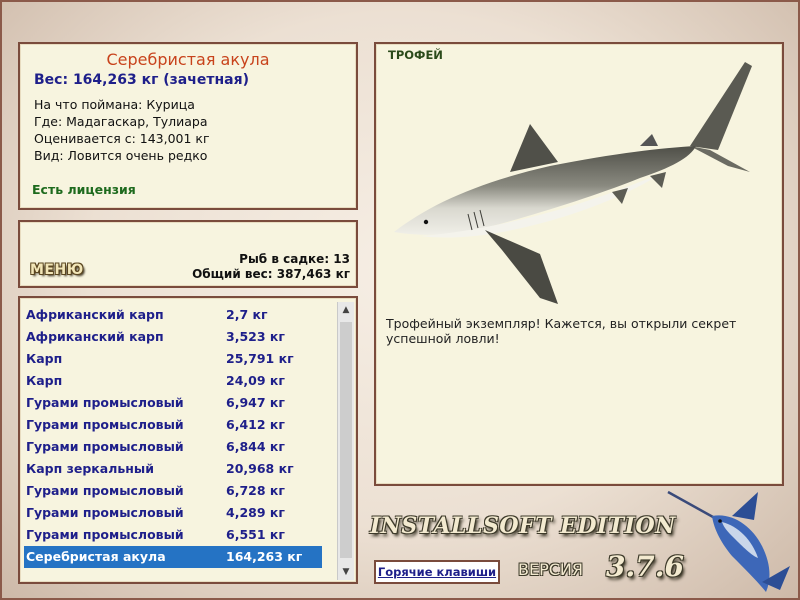  Describe the element at coordinates (90, 468) in the screenshot. I see `list-item-name: Карп зеркальный` at that location.